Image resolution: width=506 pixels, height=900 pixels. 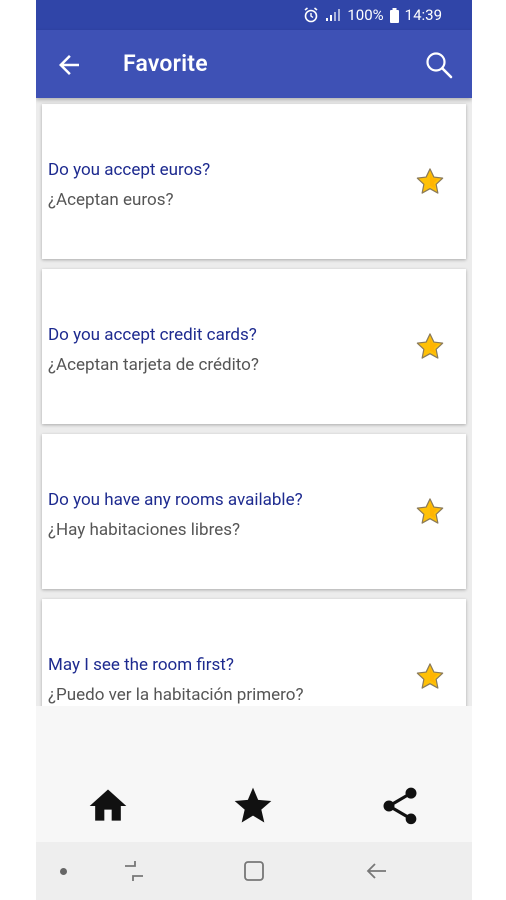 I want to click on page-title: Favorite, so click(x=165, y=63).